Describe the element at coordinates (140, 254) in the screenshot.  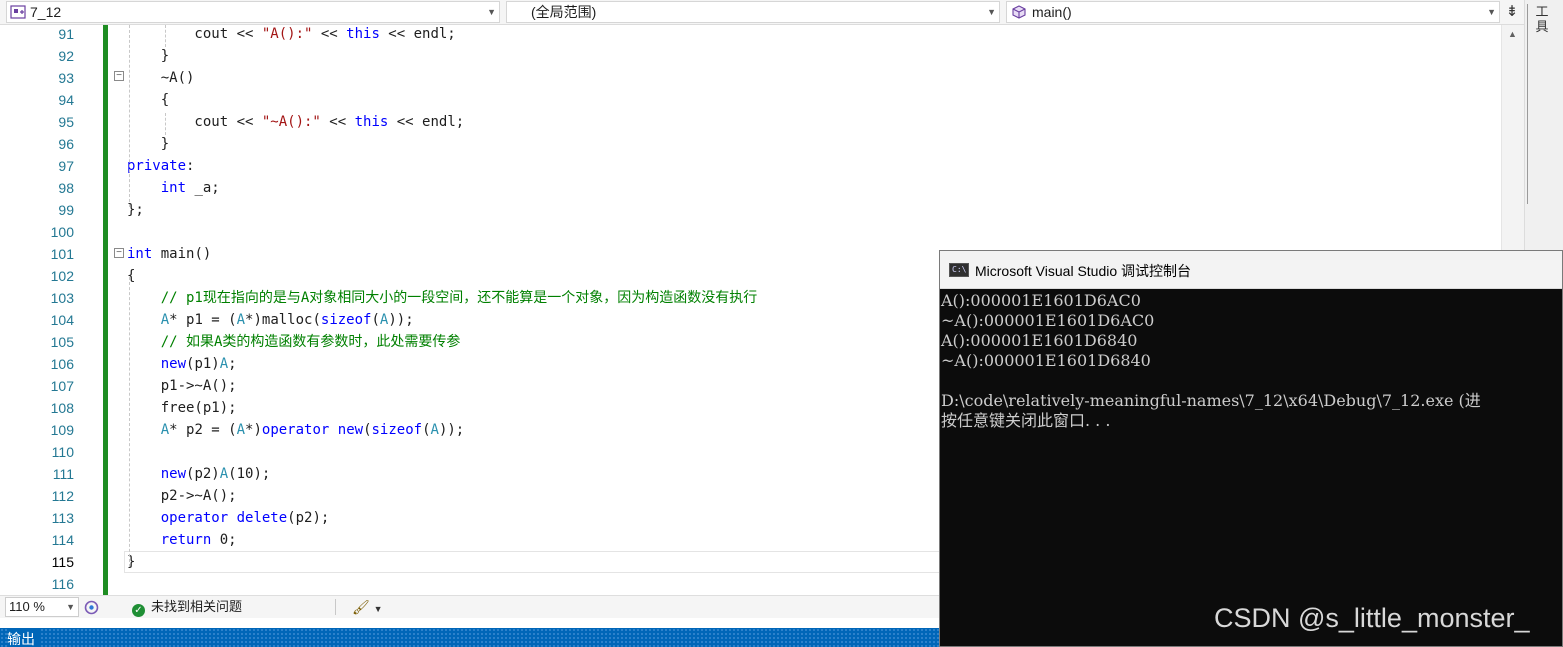
I see `code-token: int` at that location.